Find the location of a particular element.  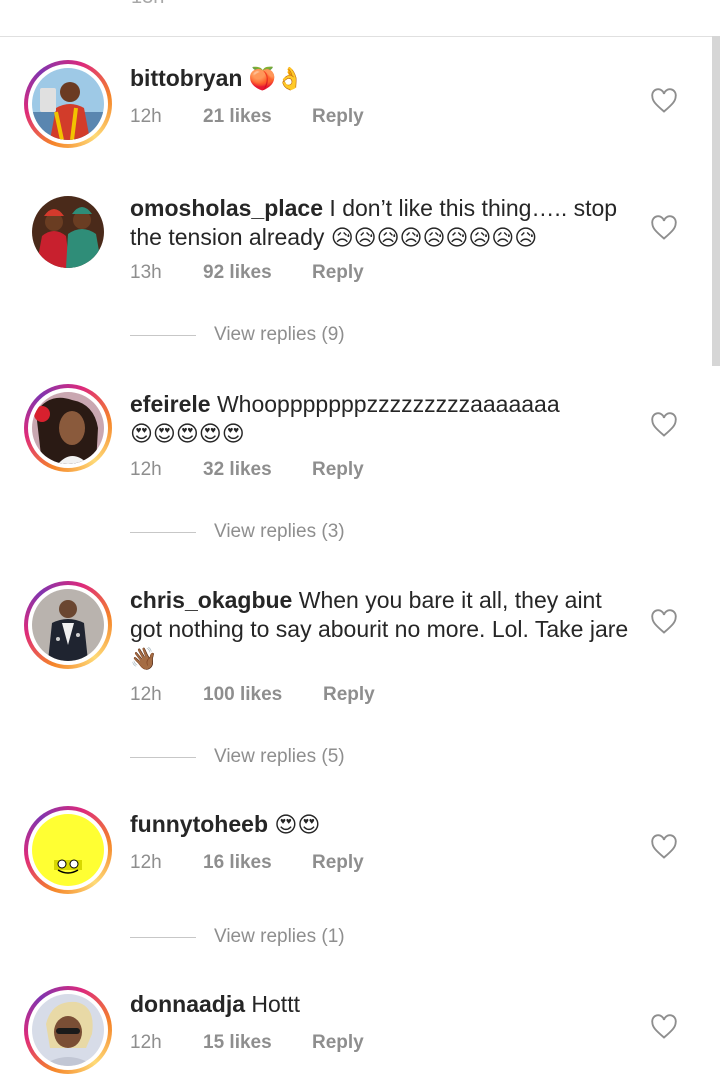

comment-likes: 21 likes is located at coordinates (237, 117).